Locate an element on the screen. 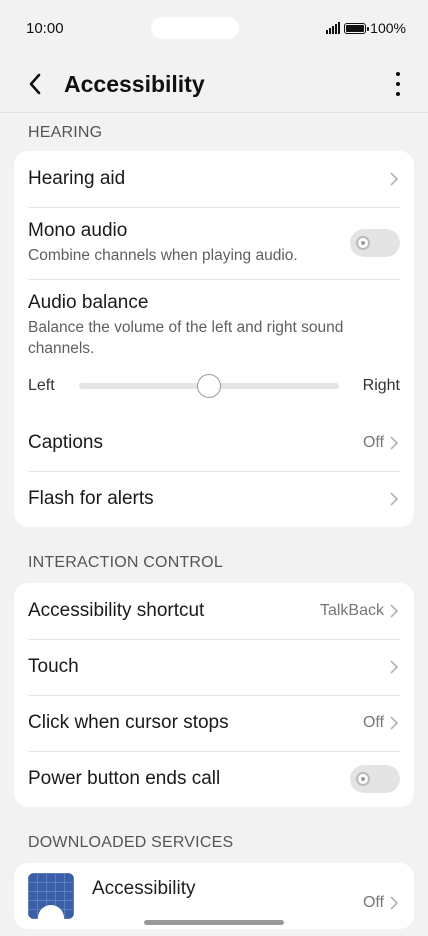  chevron-left-icon is located at coordinates (40, 84).